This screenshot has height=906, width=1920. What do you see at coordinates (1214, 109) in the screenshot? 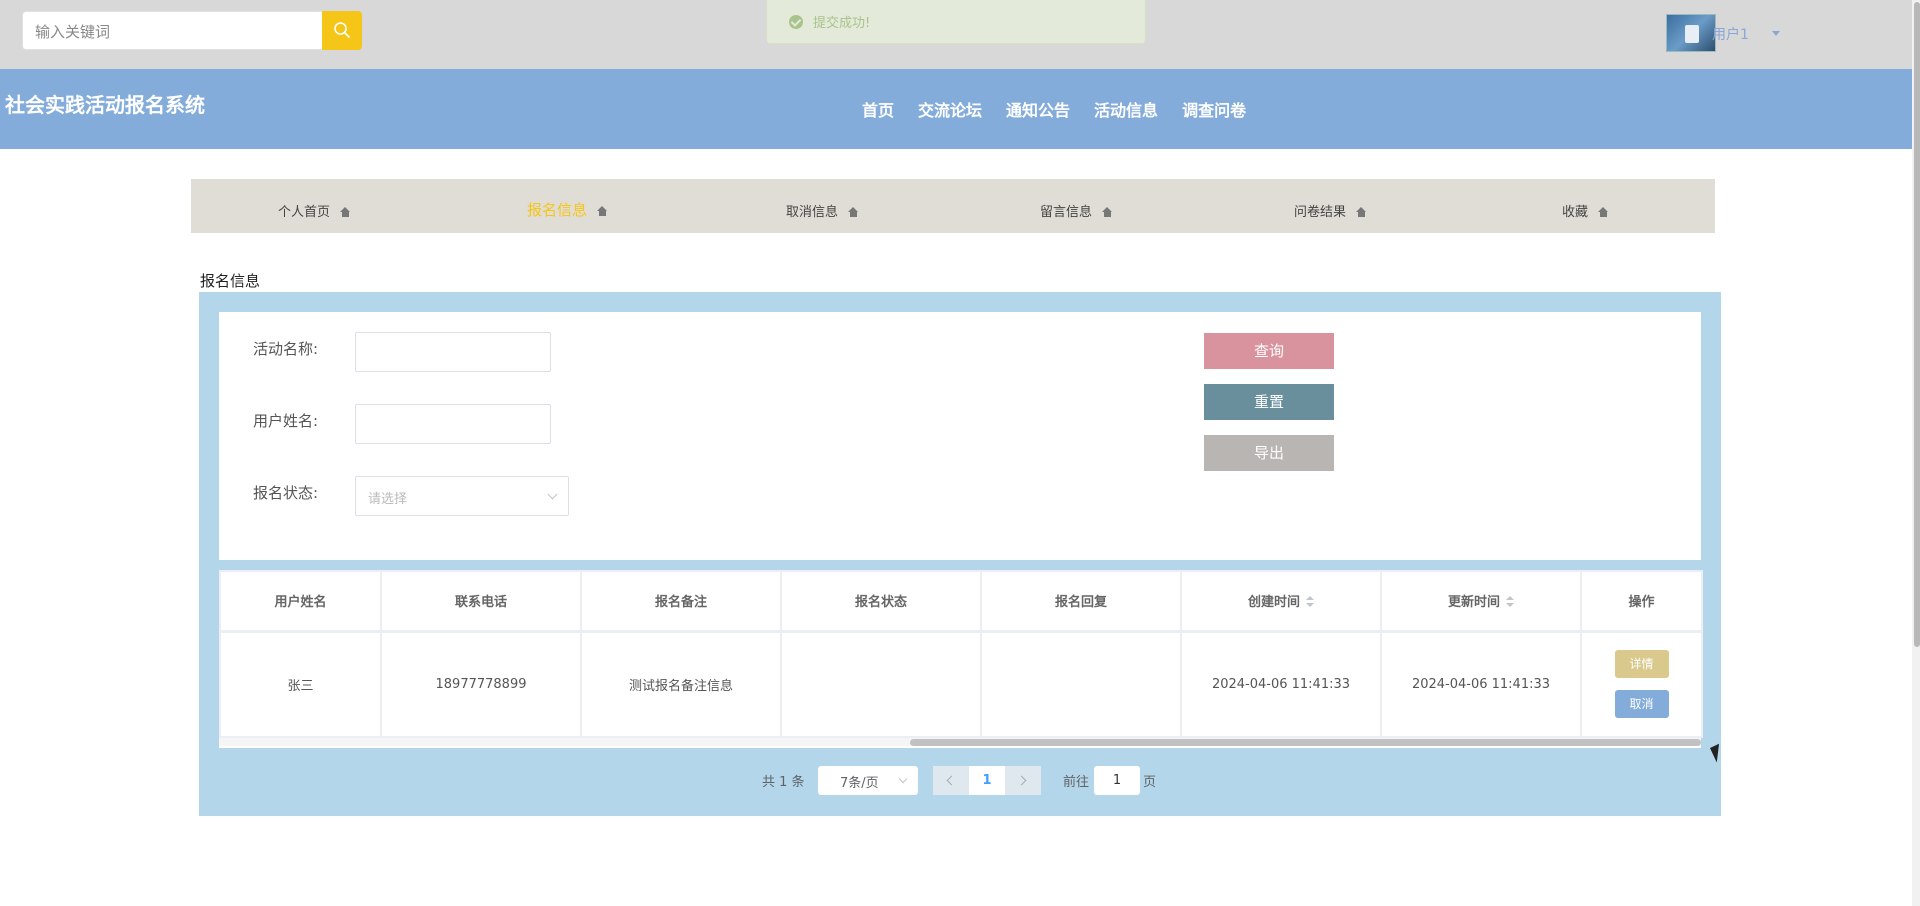
I see `nav-survey: 调查问卷` at bounding box center [1214, 109].